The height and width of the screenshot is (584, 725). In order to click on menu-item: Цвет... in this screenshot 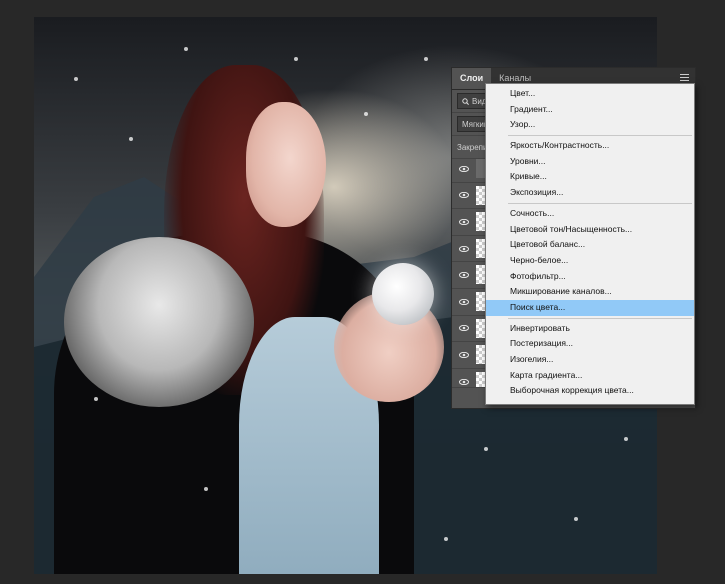, I will do `click(590, 94)`.